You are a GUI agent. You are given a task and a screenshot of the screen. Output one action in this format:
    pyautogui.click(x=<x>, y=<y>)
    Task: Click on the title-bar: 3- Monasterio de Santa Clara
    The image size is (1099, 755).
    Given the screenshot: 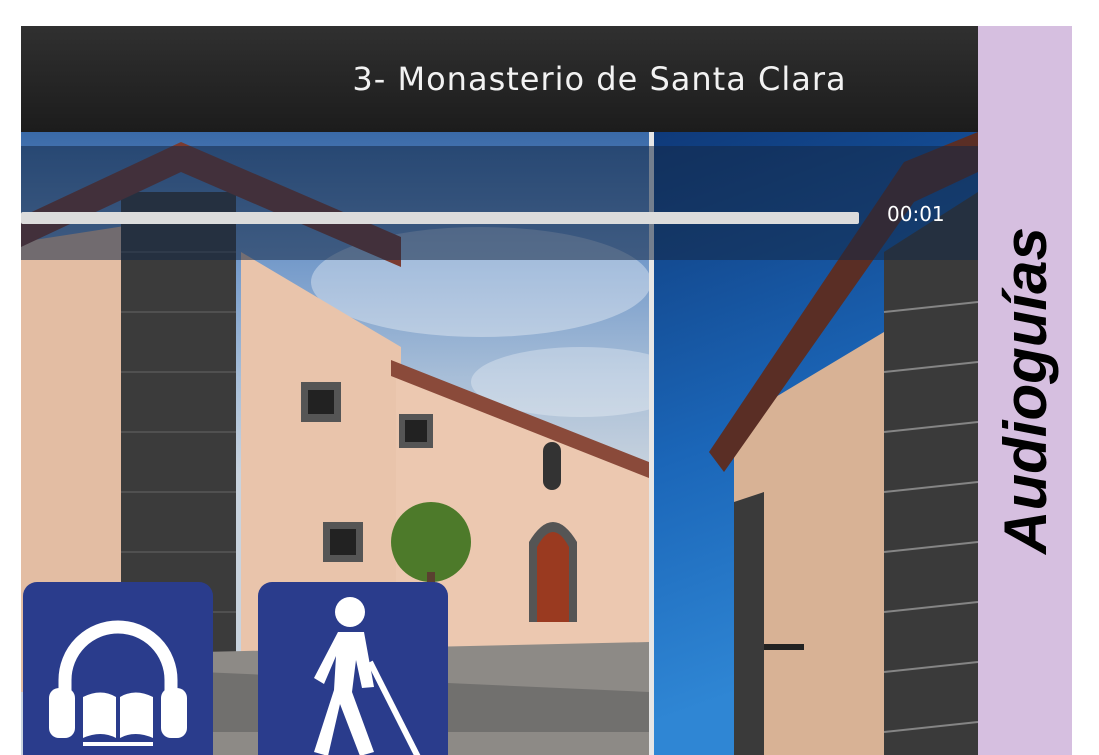 What is the action you would take?
    pyautogui.click(x=499, y=79)
    